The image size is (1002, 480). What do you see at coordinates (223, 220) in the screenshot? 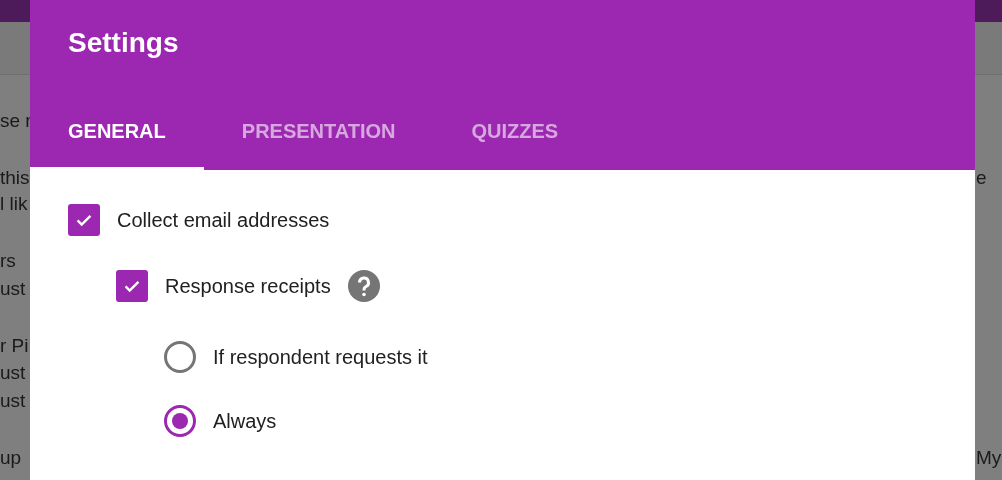
I see `checkbox-label: Collect email addresses` at bounding box center [223, 220].